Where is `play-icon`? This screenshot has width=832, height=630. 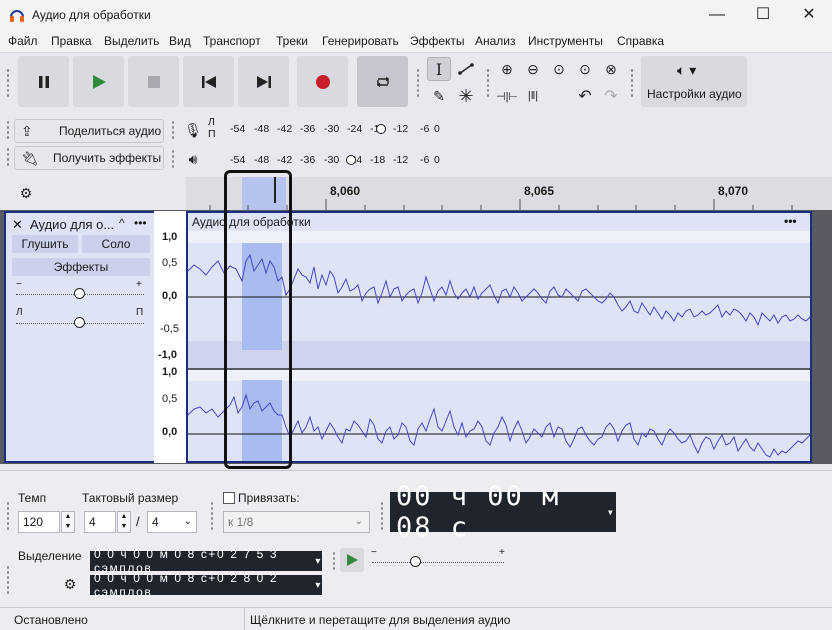 play-icon is located at coordinates (99, 81).